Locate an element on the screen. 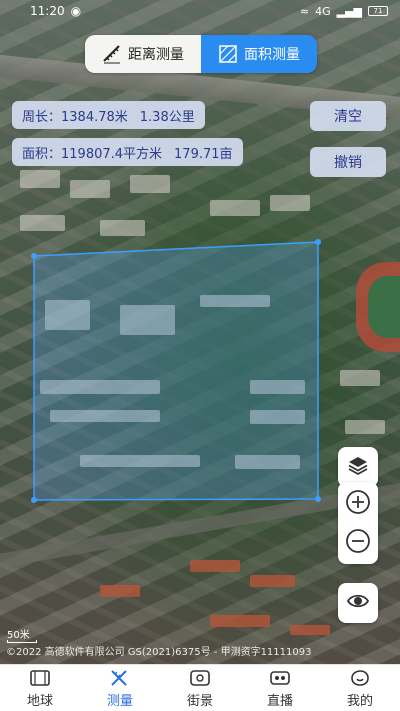 This screenshot has width=400, height=711. nav-label-streetview: 街景 is located at coordinates (199, 701).